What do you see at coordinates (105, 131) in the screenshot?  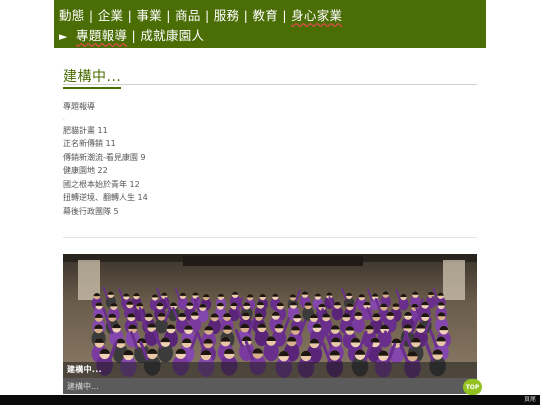 I see `list-item: 肥貓計畫 11` at bounding box center [105, 131].